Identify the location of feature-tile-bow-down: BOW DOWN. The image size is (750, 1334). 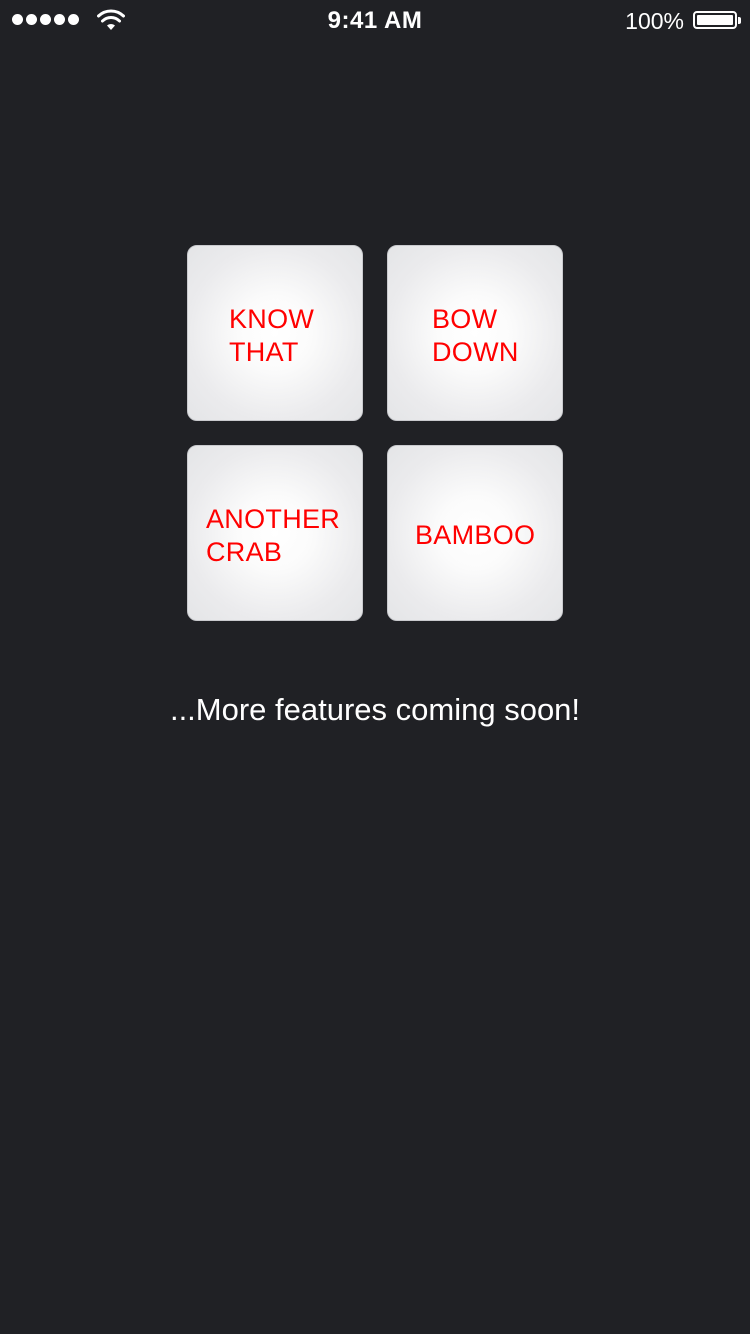
(475, 333).